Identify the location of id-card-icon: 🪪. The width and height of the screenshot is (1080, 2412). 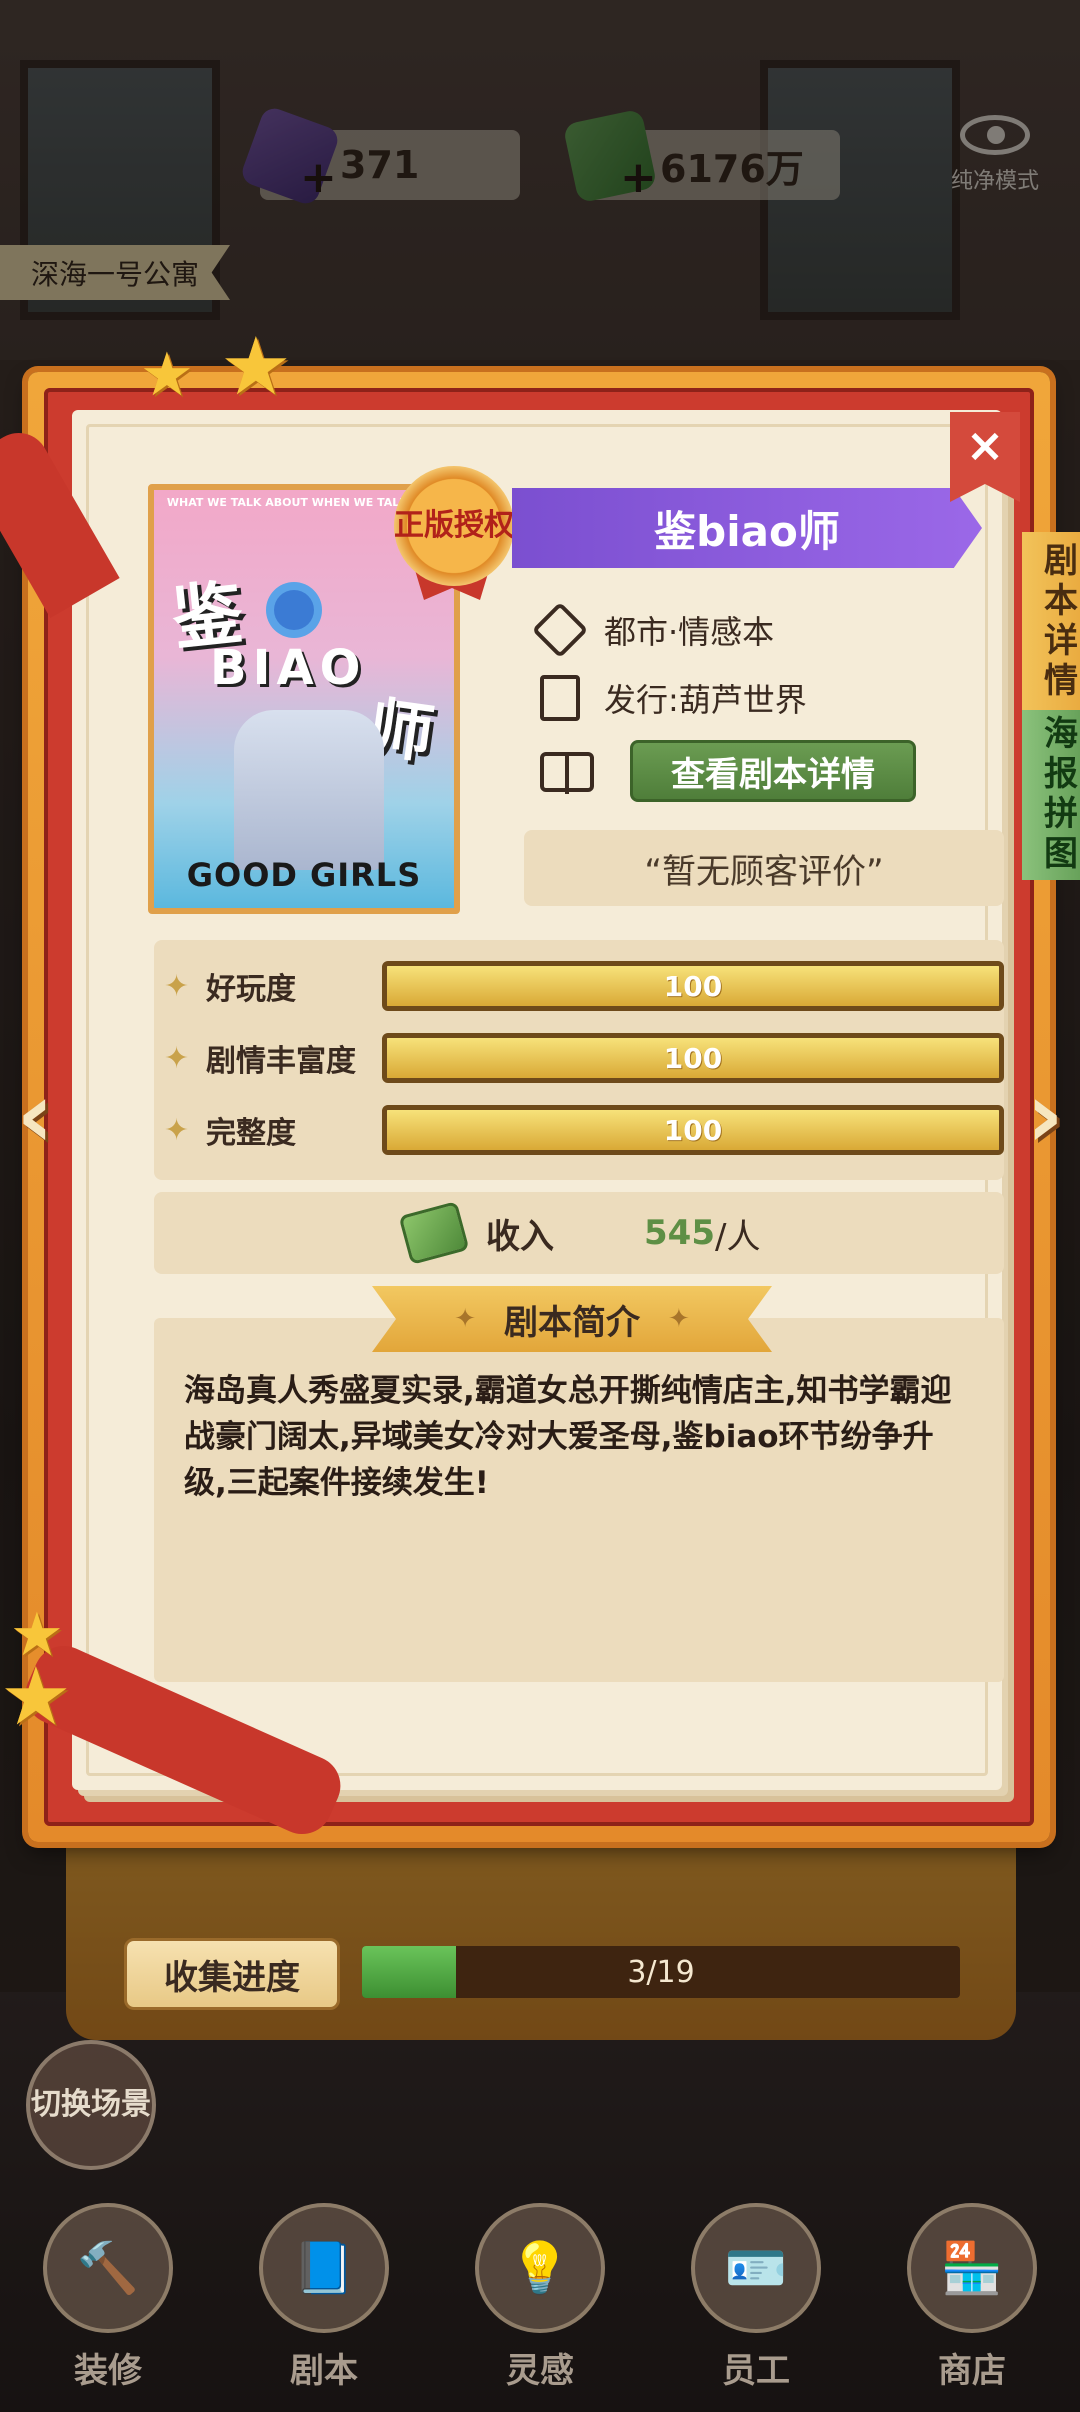
(756, 2268).